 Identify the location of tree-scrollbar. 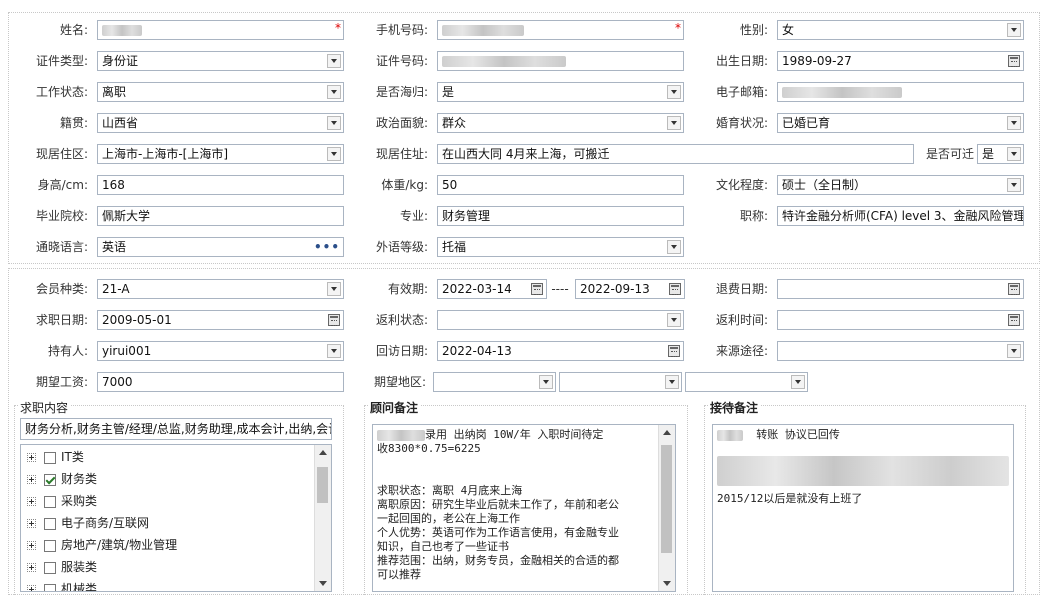
(322, 518).